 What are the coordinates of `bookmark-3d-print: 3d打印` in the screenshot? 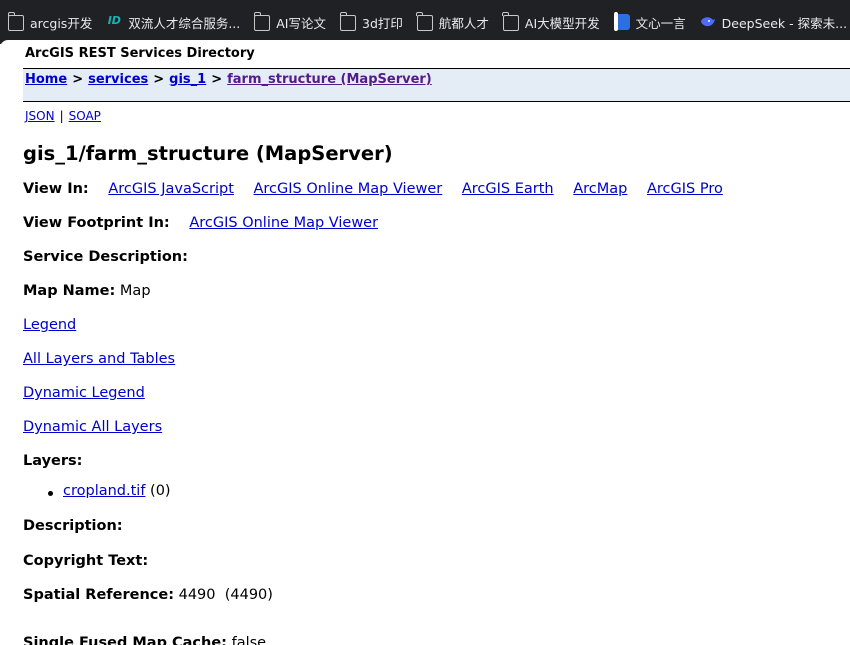 It's located at (371, 22).